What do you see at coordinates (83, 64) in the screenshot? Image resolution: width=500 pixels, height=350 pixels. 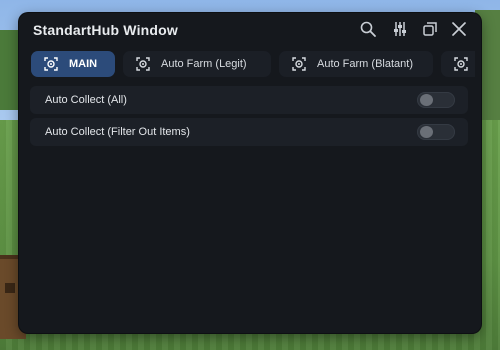 I see `tab-main-label: MAIN` at bounding box center [83, 64].